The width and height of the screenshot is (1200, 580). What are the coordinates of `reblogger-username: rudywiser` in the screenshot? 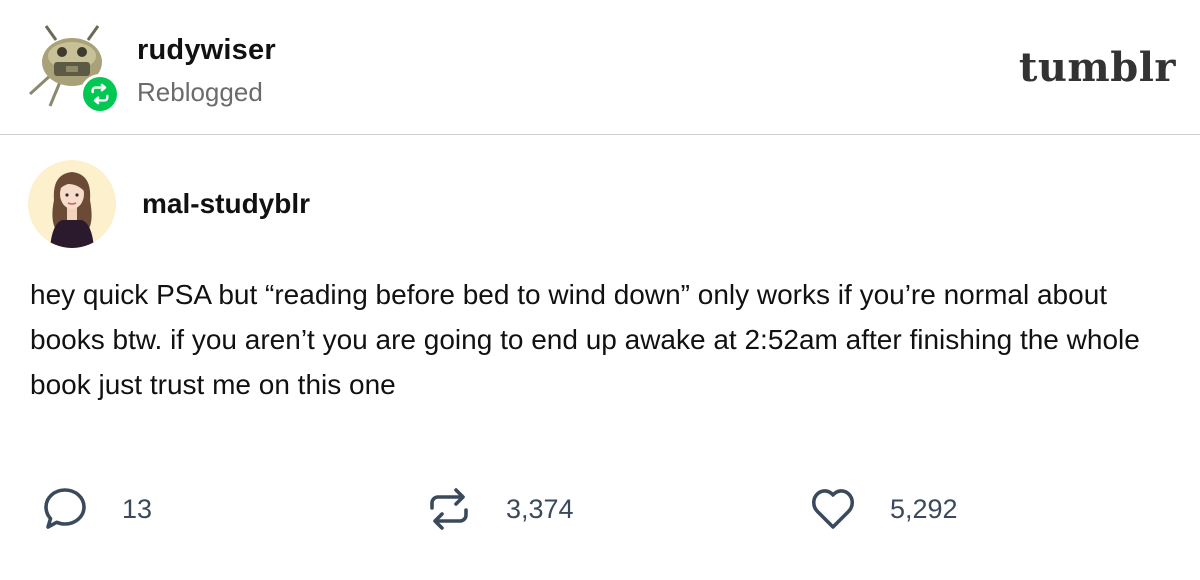 It's located at (206, 50).